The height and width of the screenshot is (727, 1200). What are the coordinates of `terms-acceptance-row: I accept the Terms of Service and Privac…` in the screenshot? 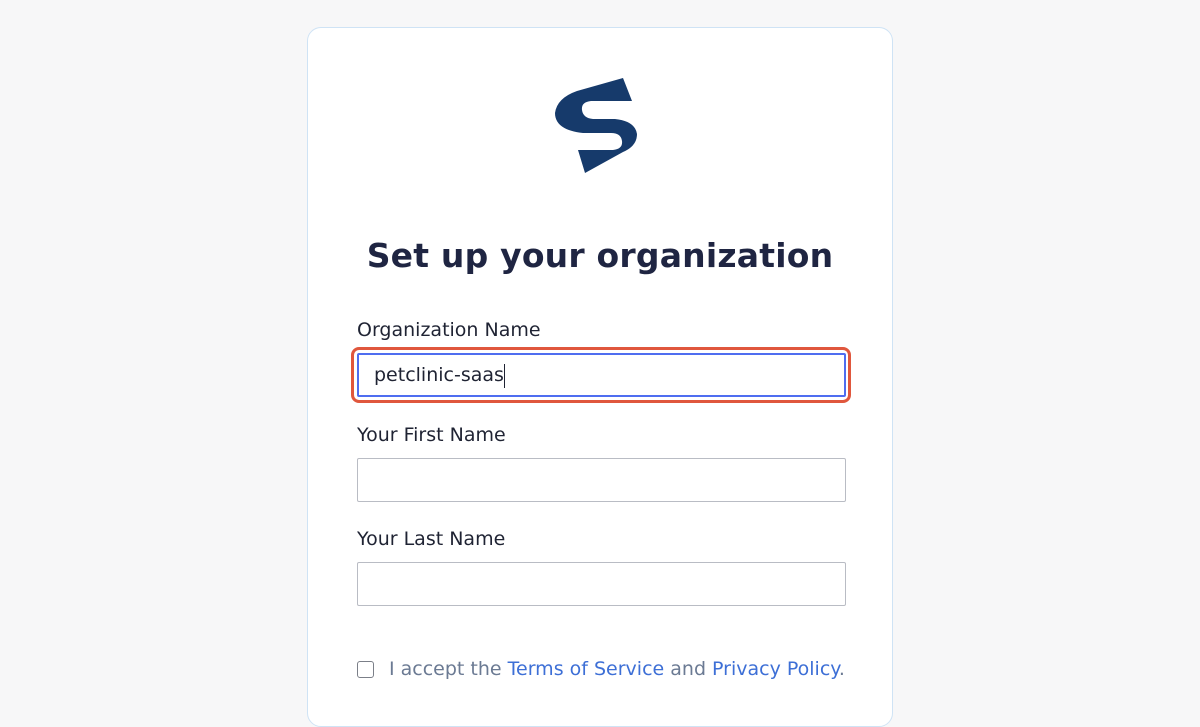 It's located at (601, 669).